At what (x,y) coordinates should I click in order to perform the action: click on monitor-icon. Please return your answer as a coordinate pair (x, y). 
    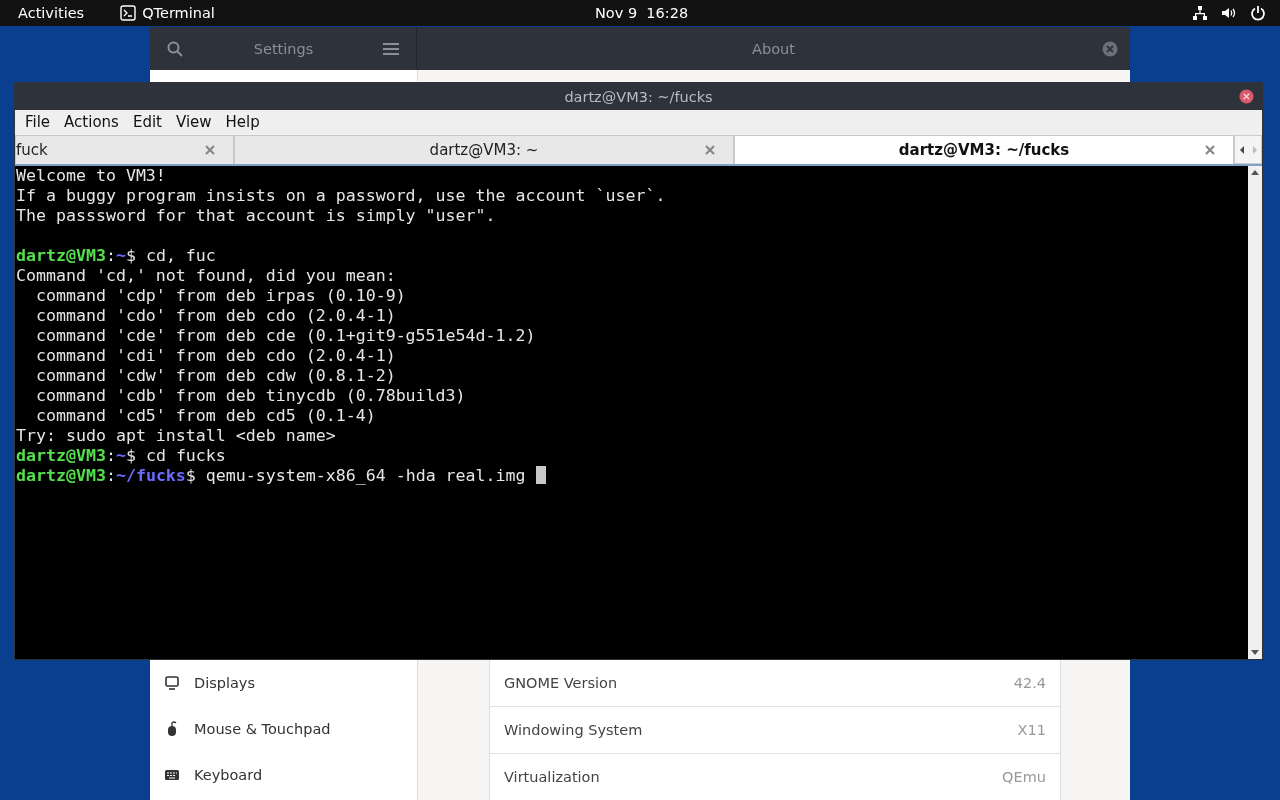
    Looking at the image, I should click on (172, 683).